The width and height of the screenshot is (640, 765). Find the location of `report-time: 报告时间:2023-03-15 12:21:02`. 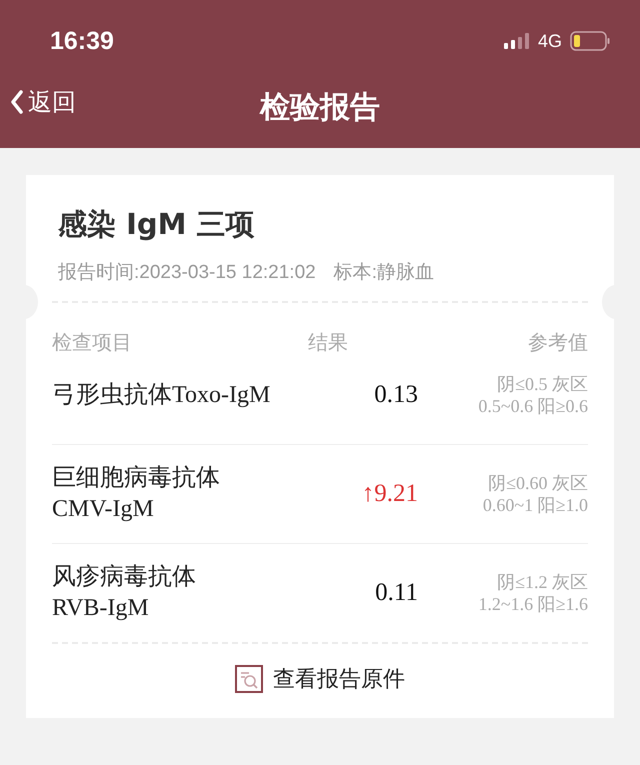

report-time: 报告时间:2023-03-15 12:21:02 is located at coordinates (187, 273).